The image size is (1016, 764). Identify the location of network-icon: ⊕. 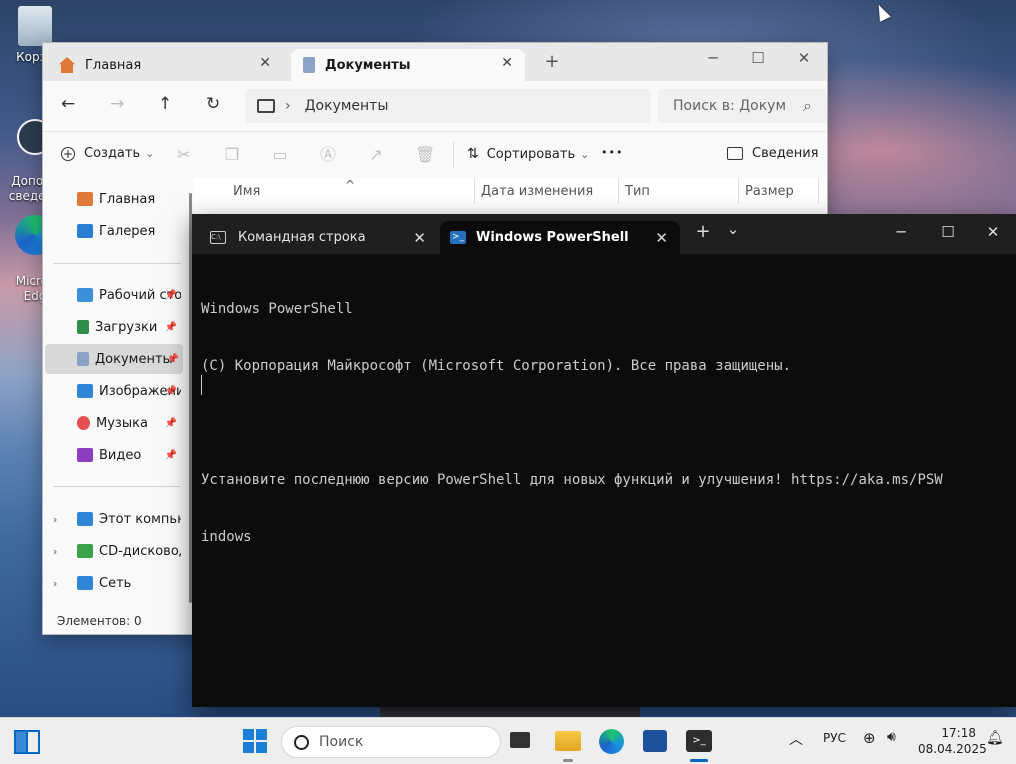
(869, 738).